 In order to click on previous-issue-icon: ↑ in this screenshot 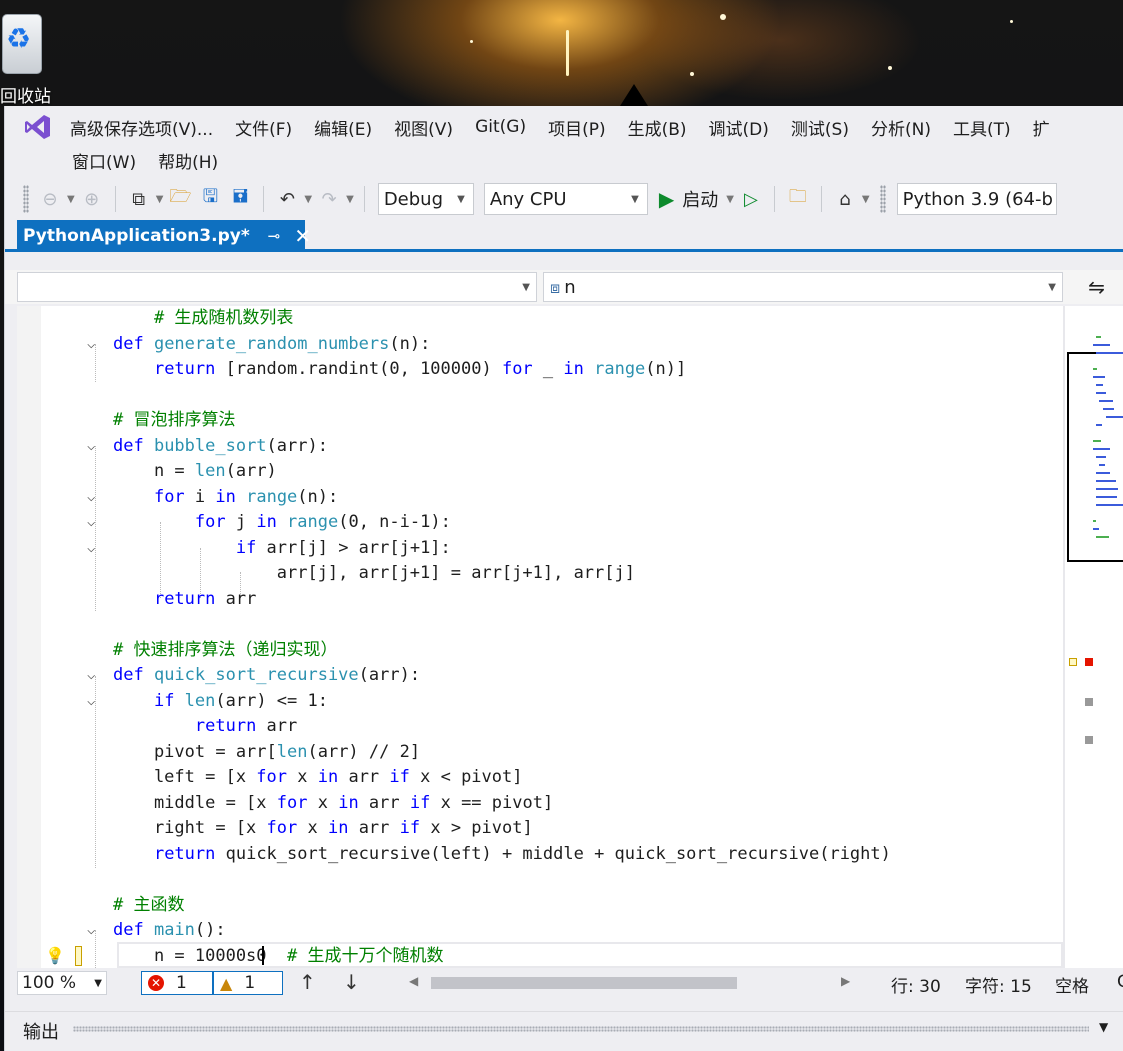, I will do `click(307, 982)`.